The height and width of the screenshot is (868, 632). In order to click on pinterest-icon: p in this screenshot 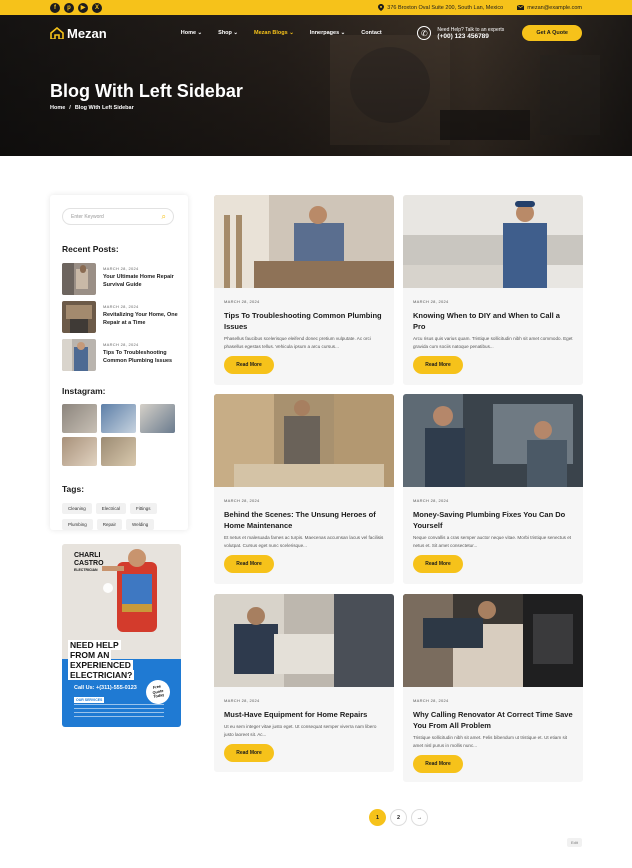, I will do `click(69, 7)`.